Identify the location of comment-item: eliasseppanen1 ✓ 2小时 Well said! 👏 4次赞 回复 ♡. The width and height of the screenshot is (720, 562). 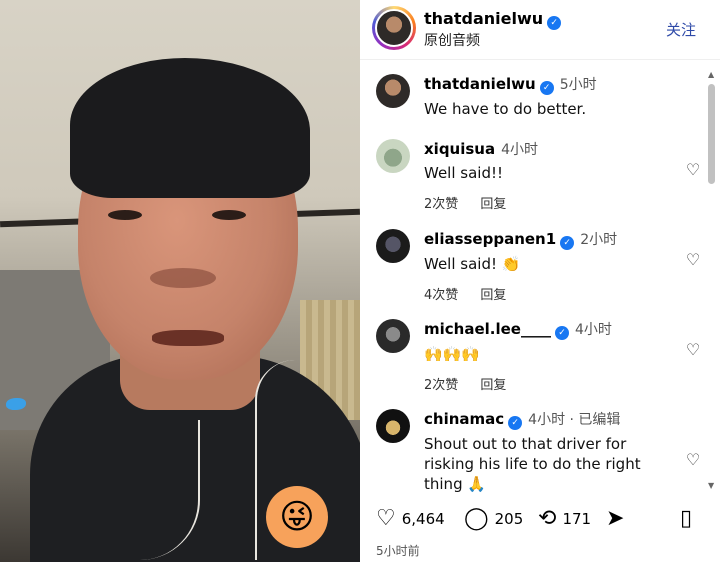
(539, 266).